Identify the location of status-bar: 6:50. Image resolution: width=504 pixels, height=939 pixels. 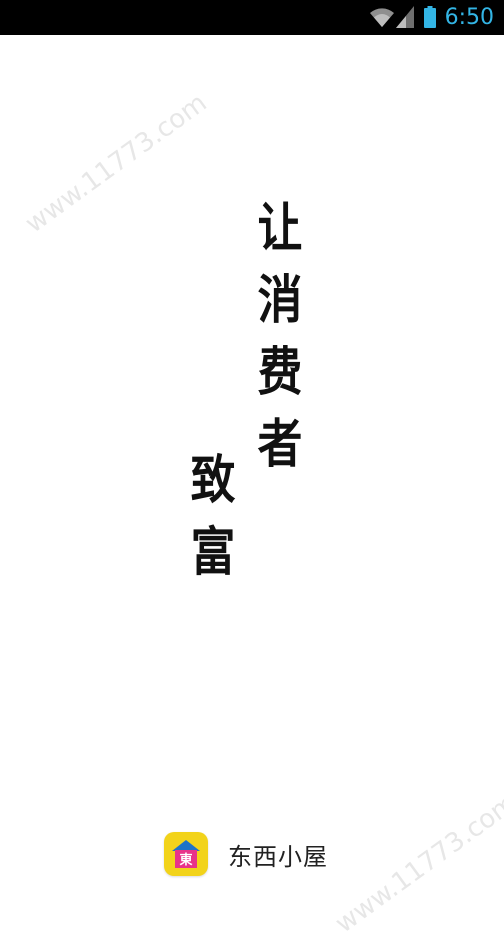
(252, 17).